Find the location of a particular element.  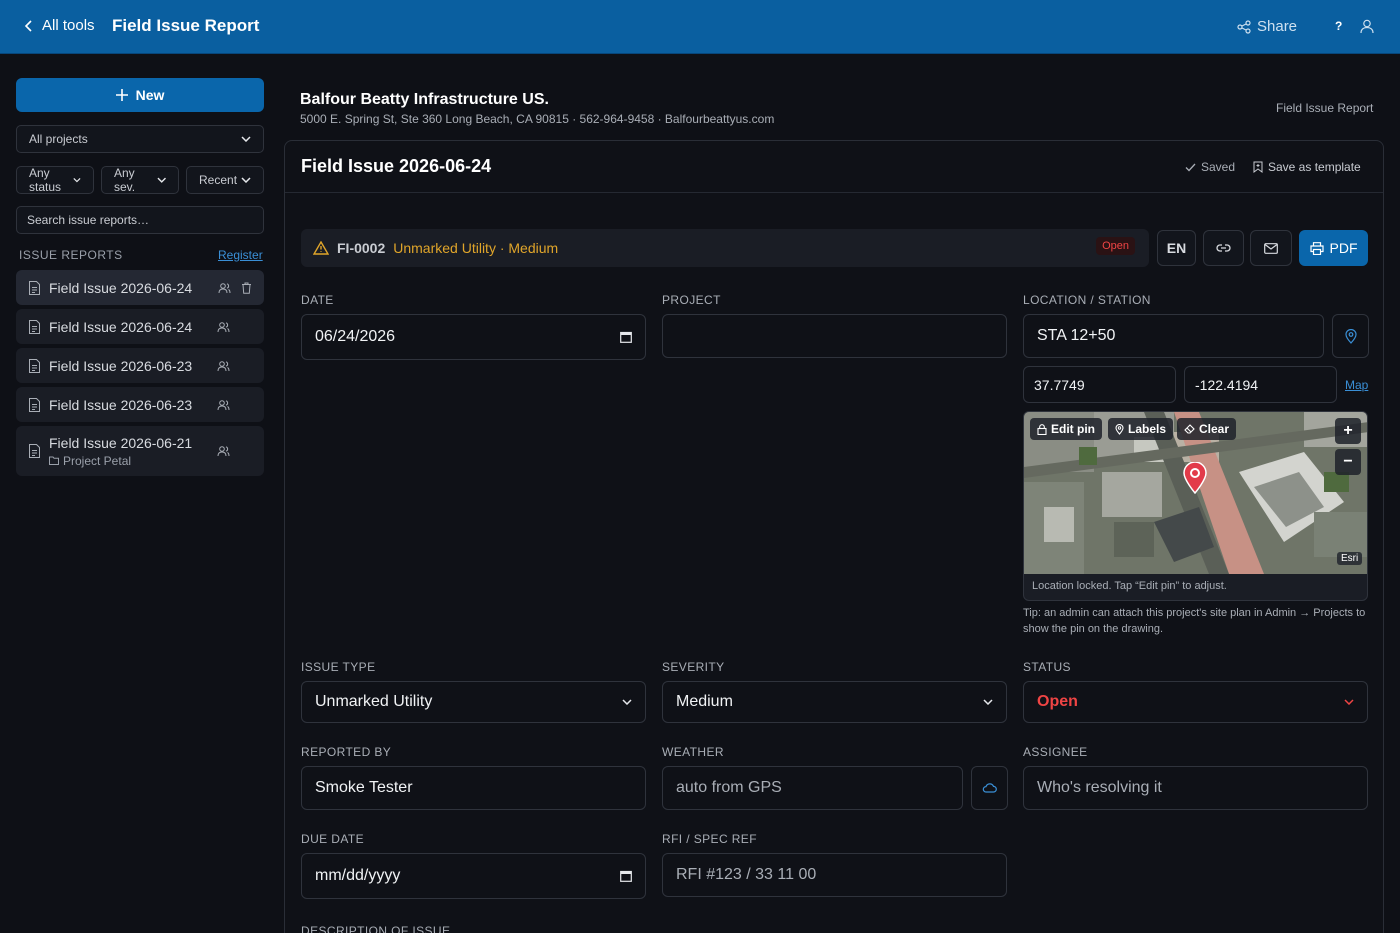

project-input is located at coordinates (834, 336).